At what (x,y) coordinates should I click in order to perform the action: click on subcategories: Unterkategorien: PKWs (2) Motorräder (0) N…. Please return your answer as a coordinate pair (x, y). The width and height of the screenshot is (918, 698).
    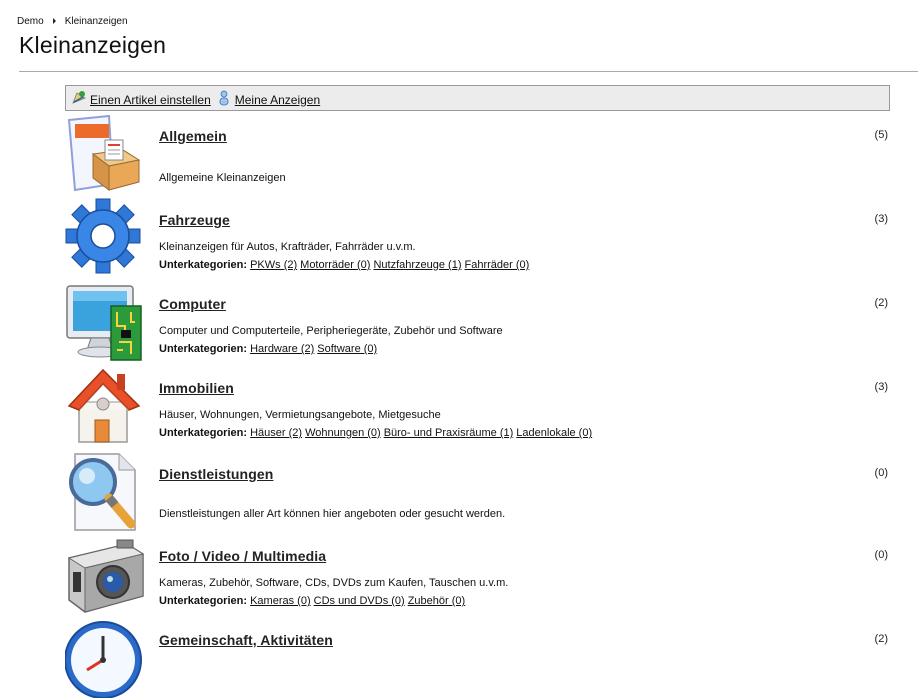
    Looking at the image, I should click on (345, 265).